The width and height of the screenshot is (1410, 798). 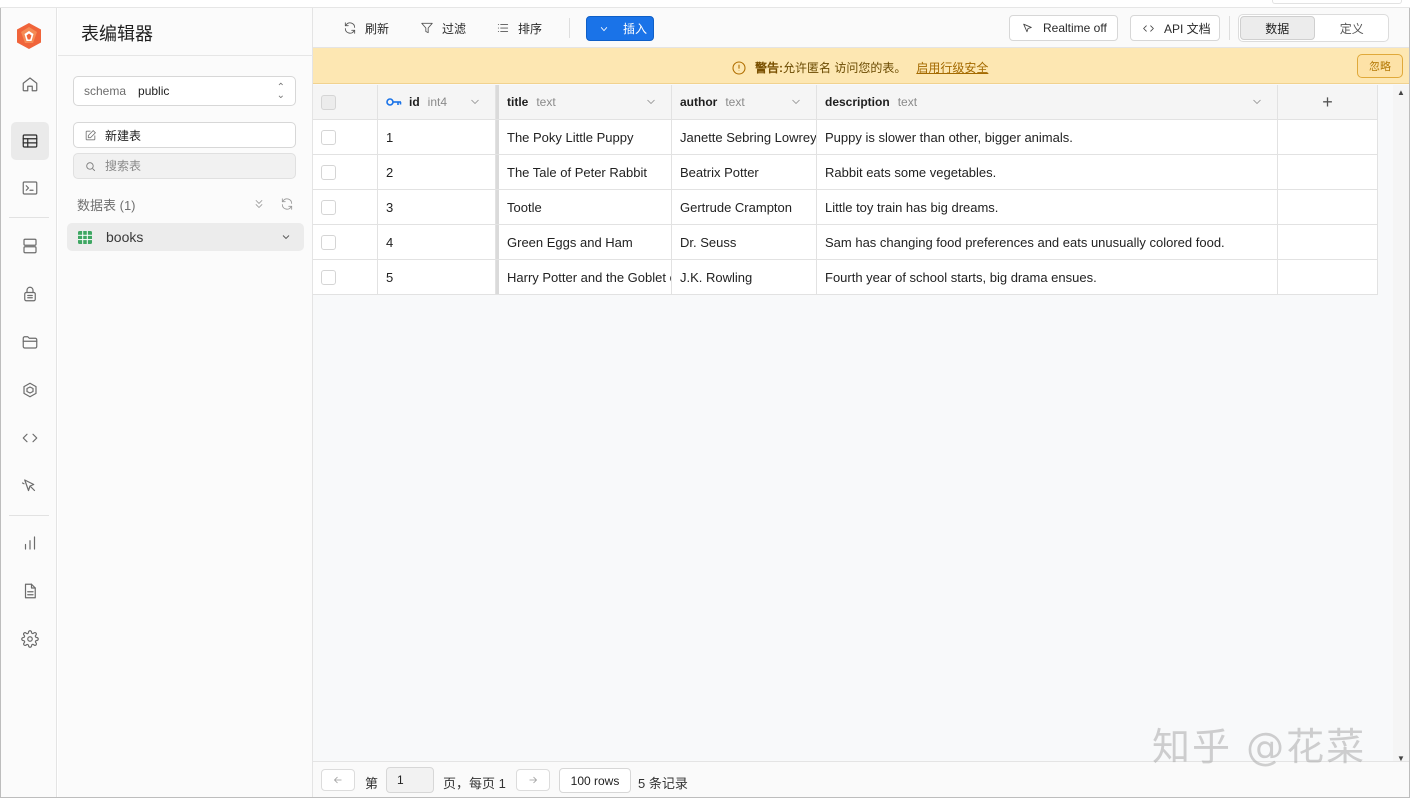 What do you see at coordinates (123, 135) in the screenshot?
I see `new-table-label: 新建表` at bounding box center [123, 135].